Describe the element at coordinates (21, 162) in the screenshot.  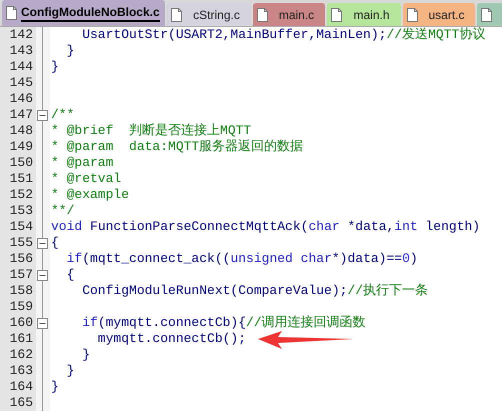
I see `line-number: 150` at that location.